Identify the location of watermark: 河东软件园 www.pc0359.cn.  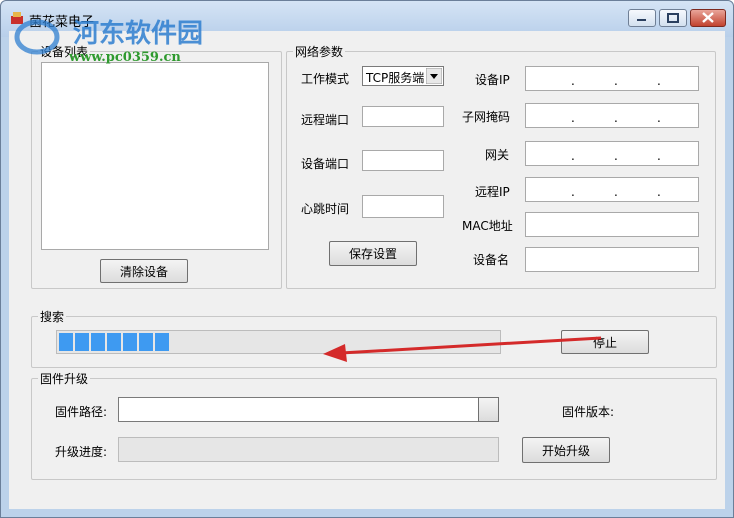
(121, 41).